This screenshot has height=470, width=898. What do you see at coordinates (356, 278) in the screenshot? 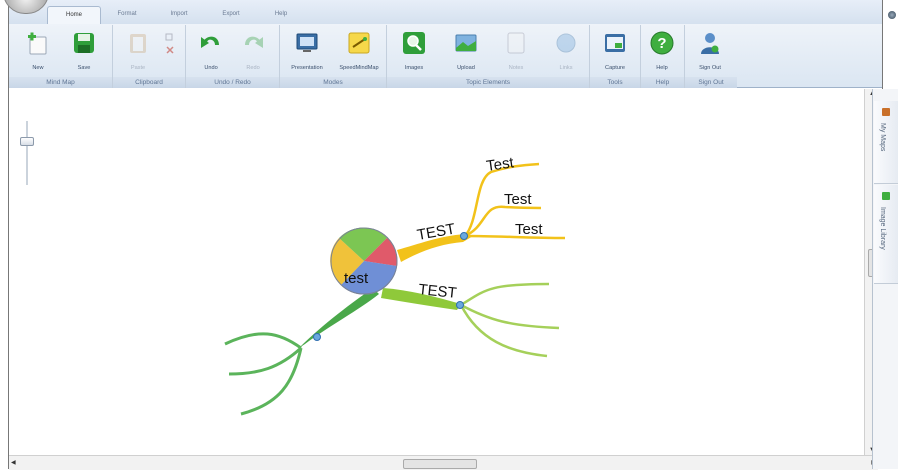
I see `central-topic-label: test` at bounding box center [356, 278].